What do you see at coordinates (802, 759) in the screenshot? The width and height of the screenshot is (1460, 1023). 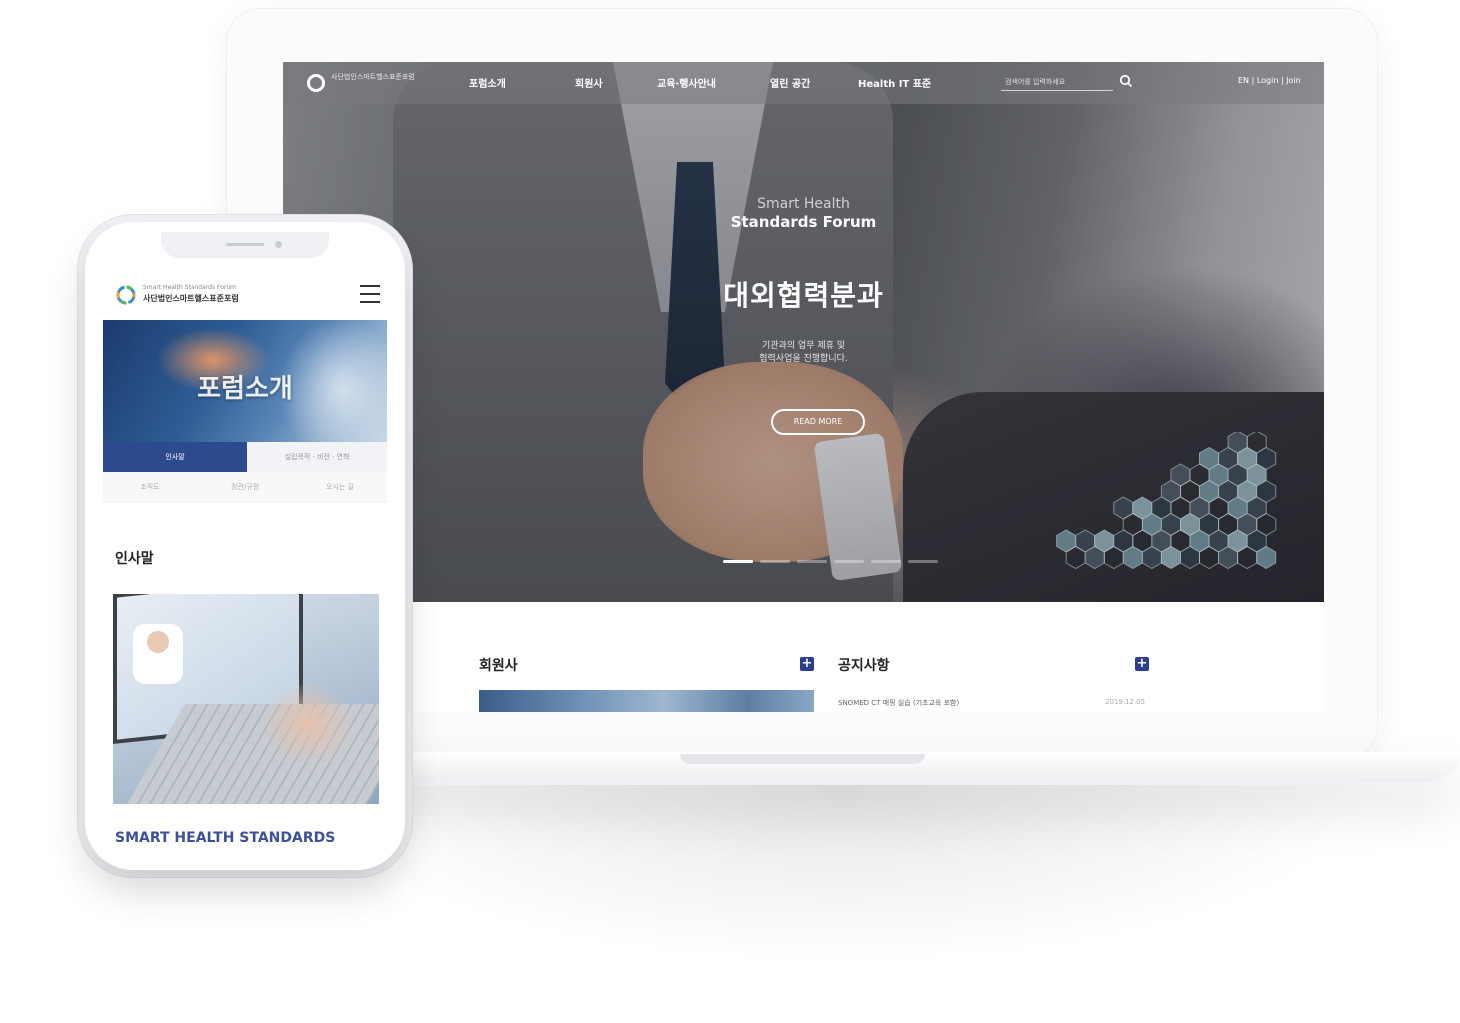 I see `laptop-hinge-notch` at bounding box center [802, 759].